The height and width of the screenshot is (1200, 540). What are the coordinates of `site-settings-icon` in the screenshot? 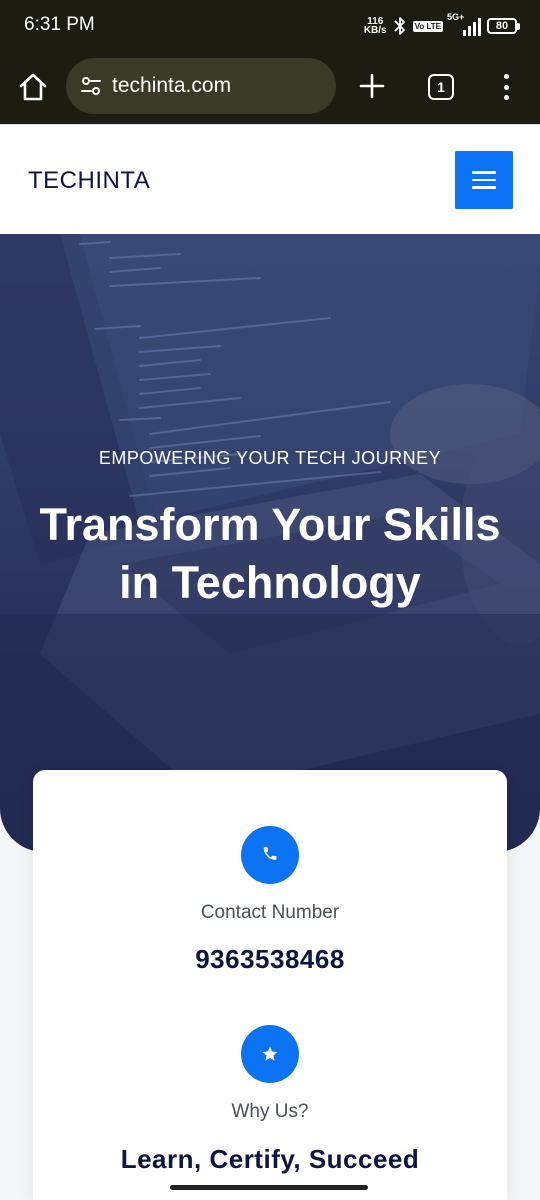 It's located at (91, 86).